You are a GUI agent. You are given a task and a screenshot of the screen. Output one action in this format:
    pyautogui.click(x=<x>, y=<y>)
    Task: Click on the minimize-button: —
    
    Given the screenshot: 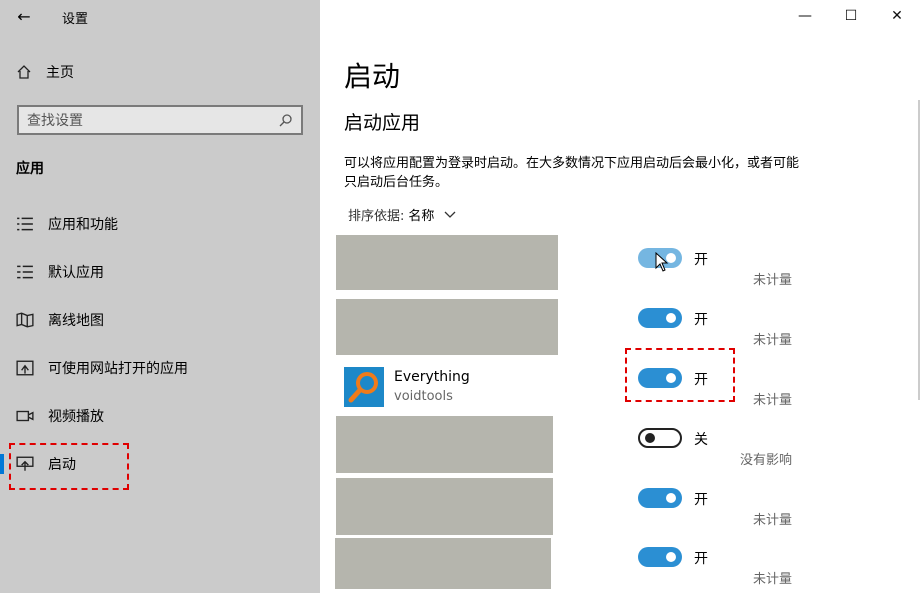 What is the action you would take?
    pyautogui.click(x=805, y=16)
    